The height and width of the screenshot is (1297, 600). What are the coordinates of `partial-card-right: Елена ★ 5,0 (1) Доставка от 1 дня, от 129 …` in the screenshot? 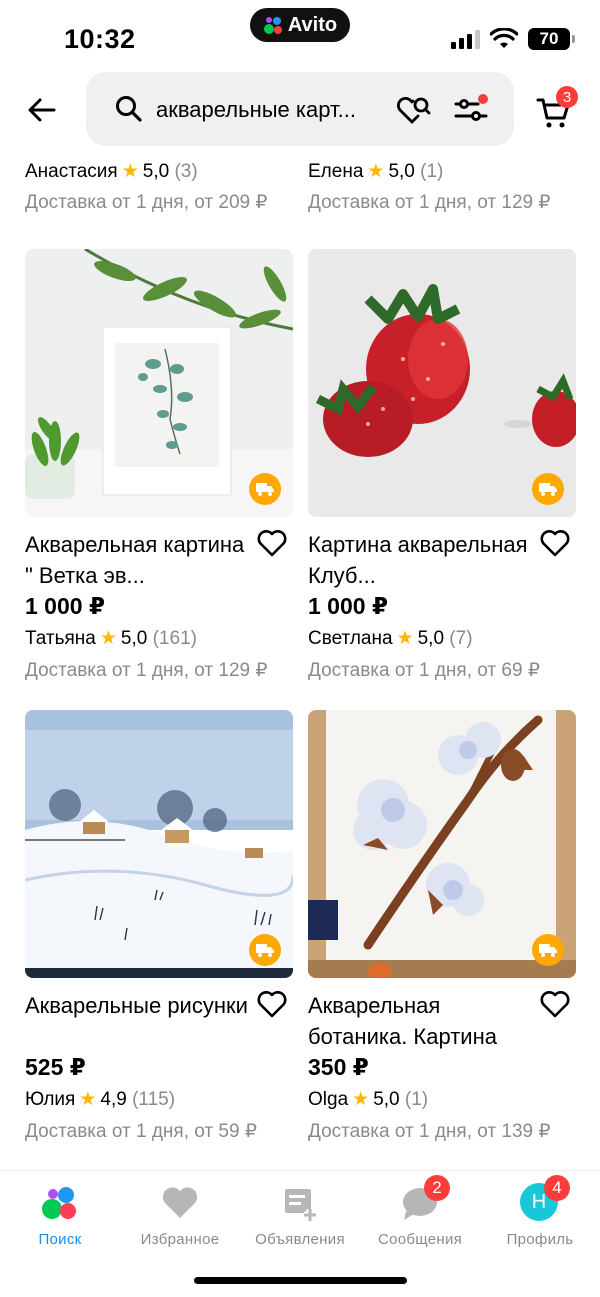 It's located at (443, 187).